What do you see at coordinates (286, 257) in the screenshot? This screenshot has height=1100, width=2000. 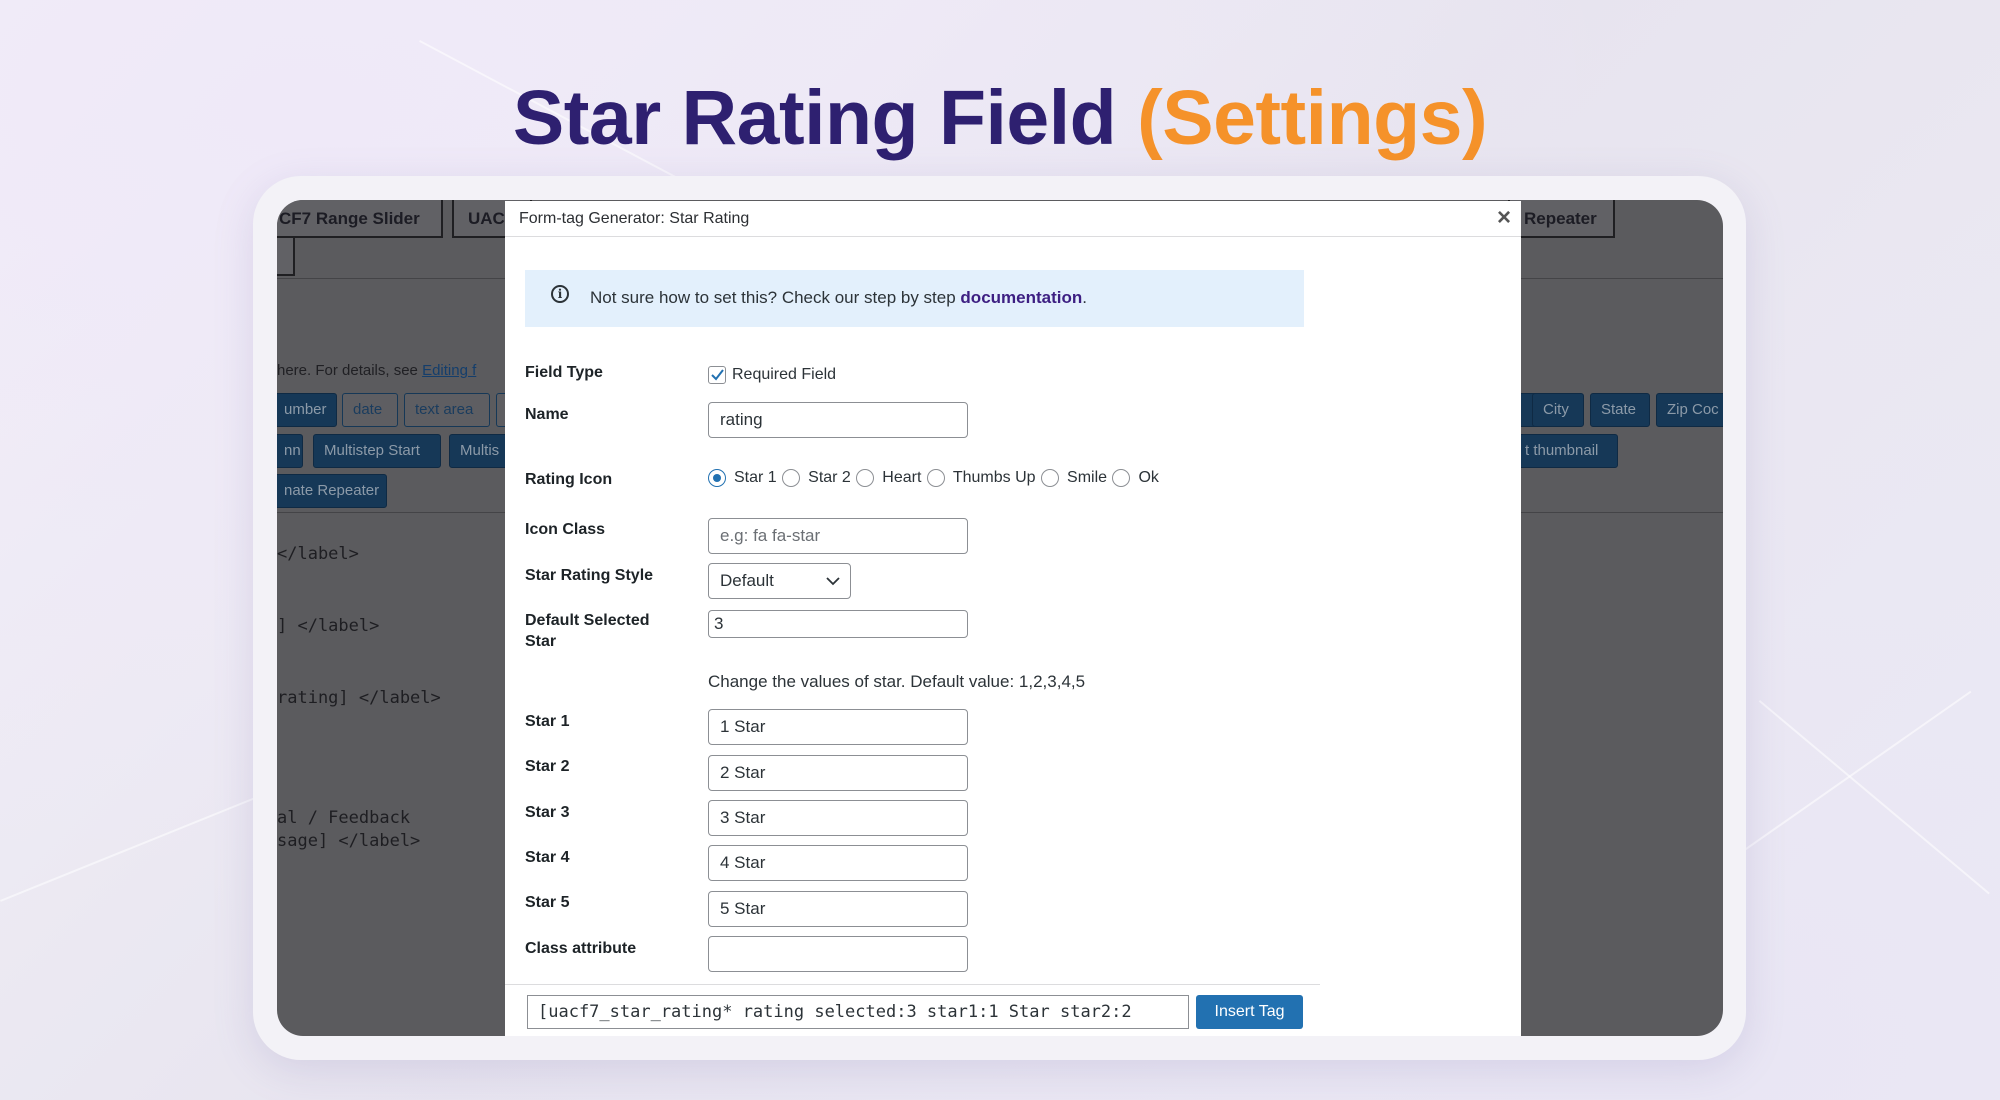 I see `bg-tab-fragment` at bounding box center [286, 257].